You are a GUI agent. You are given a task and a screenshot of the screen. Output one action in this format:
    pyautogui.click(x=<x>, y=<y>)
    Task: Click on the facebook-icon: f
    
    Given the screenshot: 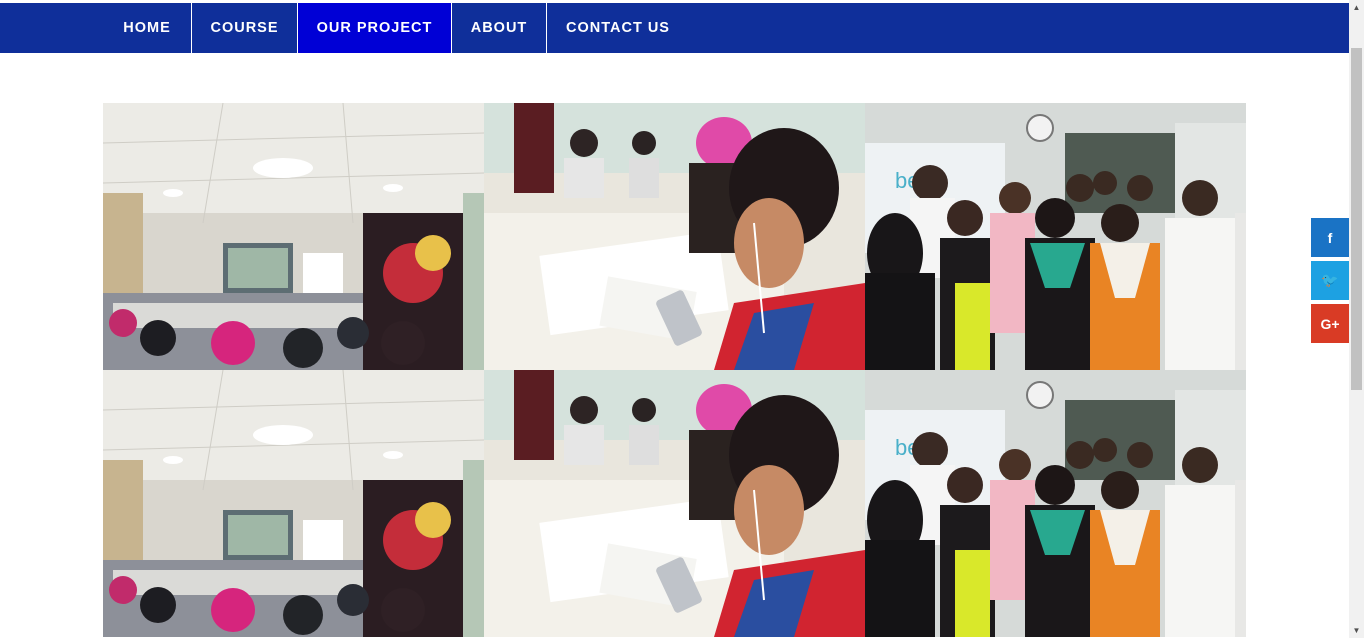 What is the action you would take?
    pyautogui.click(x=1330, y=237)
    